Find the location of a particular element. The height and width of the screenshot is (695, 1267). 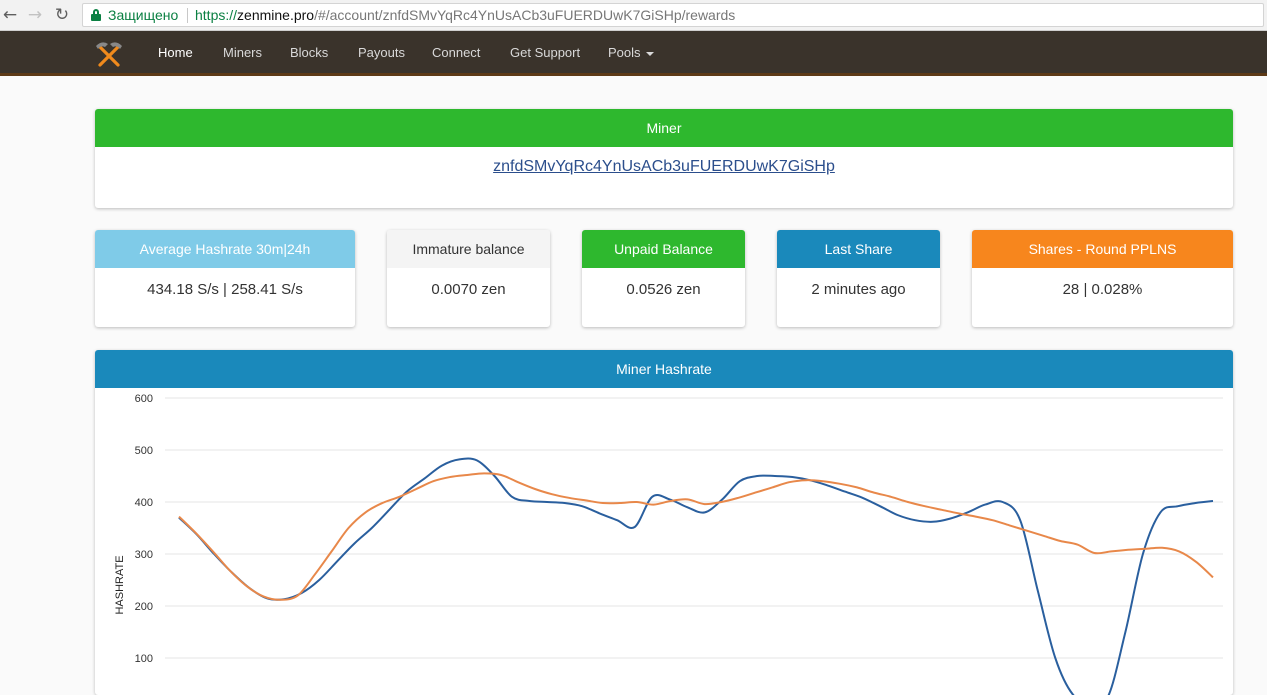

nav-blocks: Blocks is located at coordinates (309, 52).